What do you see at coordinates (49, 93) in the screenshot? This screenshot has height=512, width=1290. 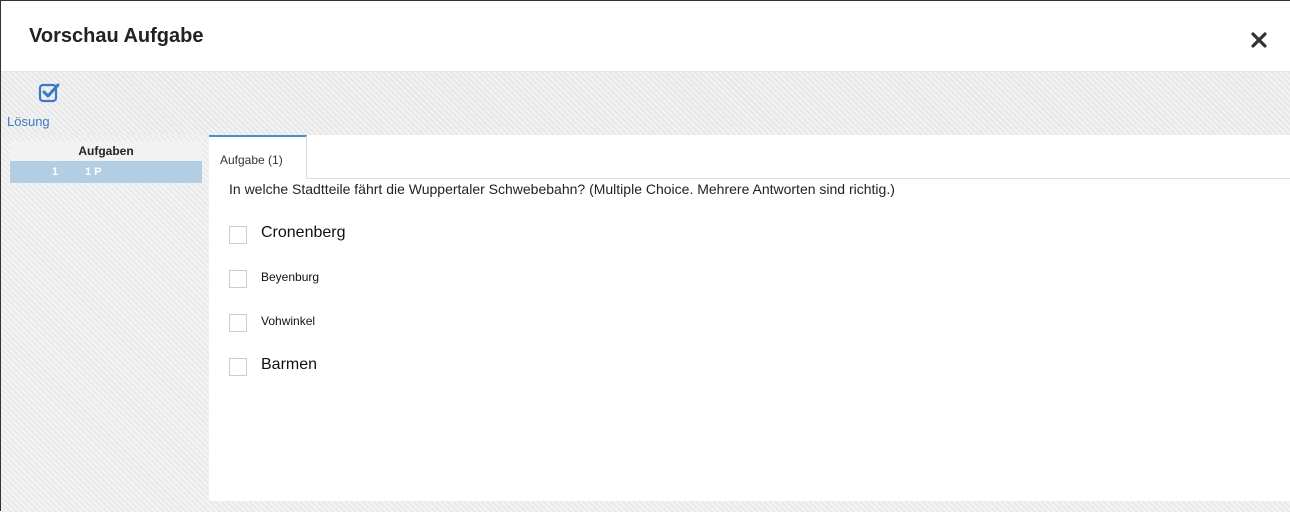 I see `checkbox-checked-icon` at bounding box center [49, 93].